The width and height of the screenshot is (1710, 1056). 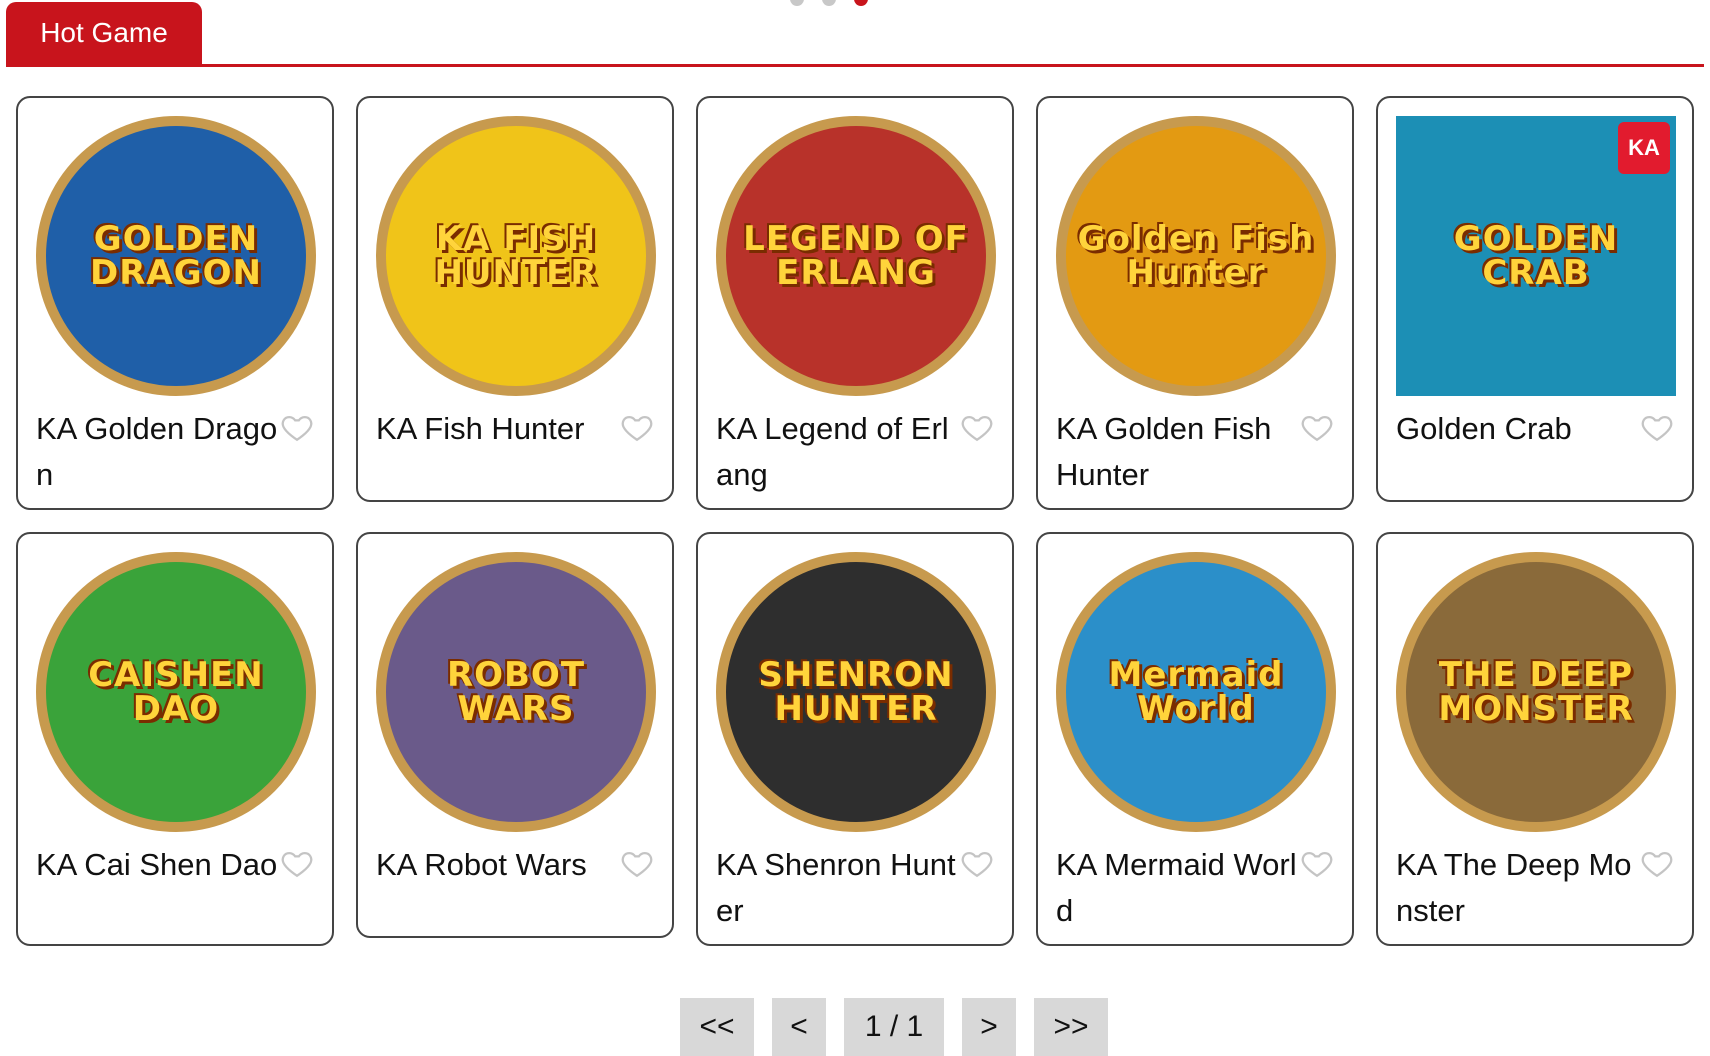 I want to click on game-card: Mermaid World KA Mermaid World, so click(x=1195, y=739).